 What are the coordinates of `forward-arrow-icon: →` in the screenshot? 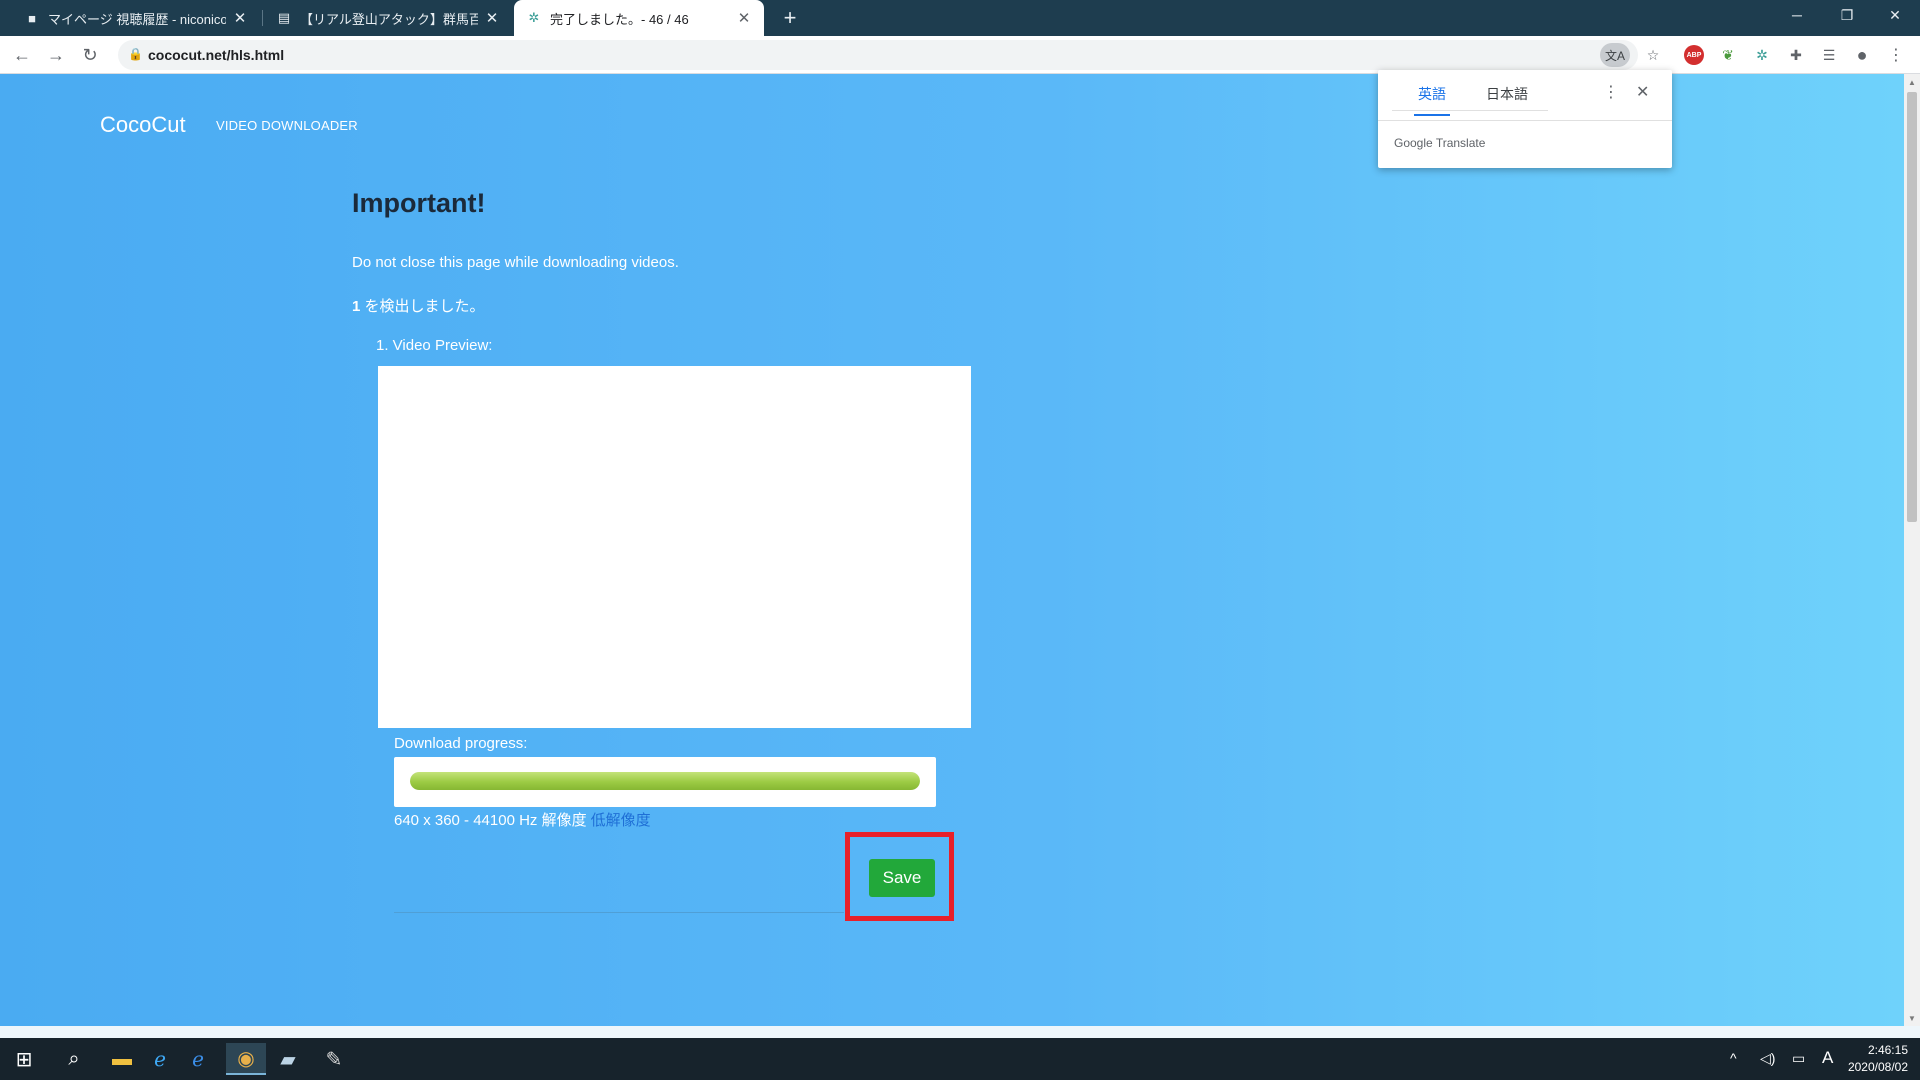 It's located at (56, 54).